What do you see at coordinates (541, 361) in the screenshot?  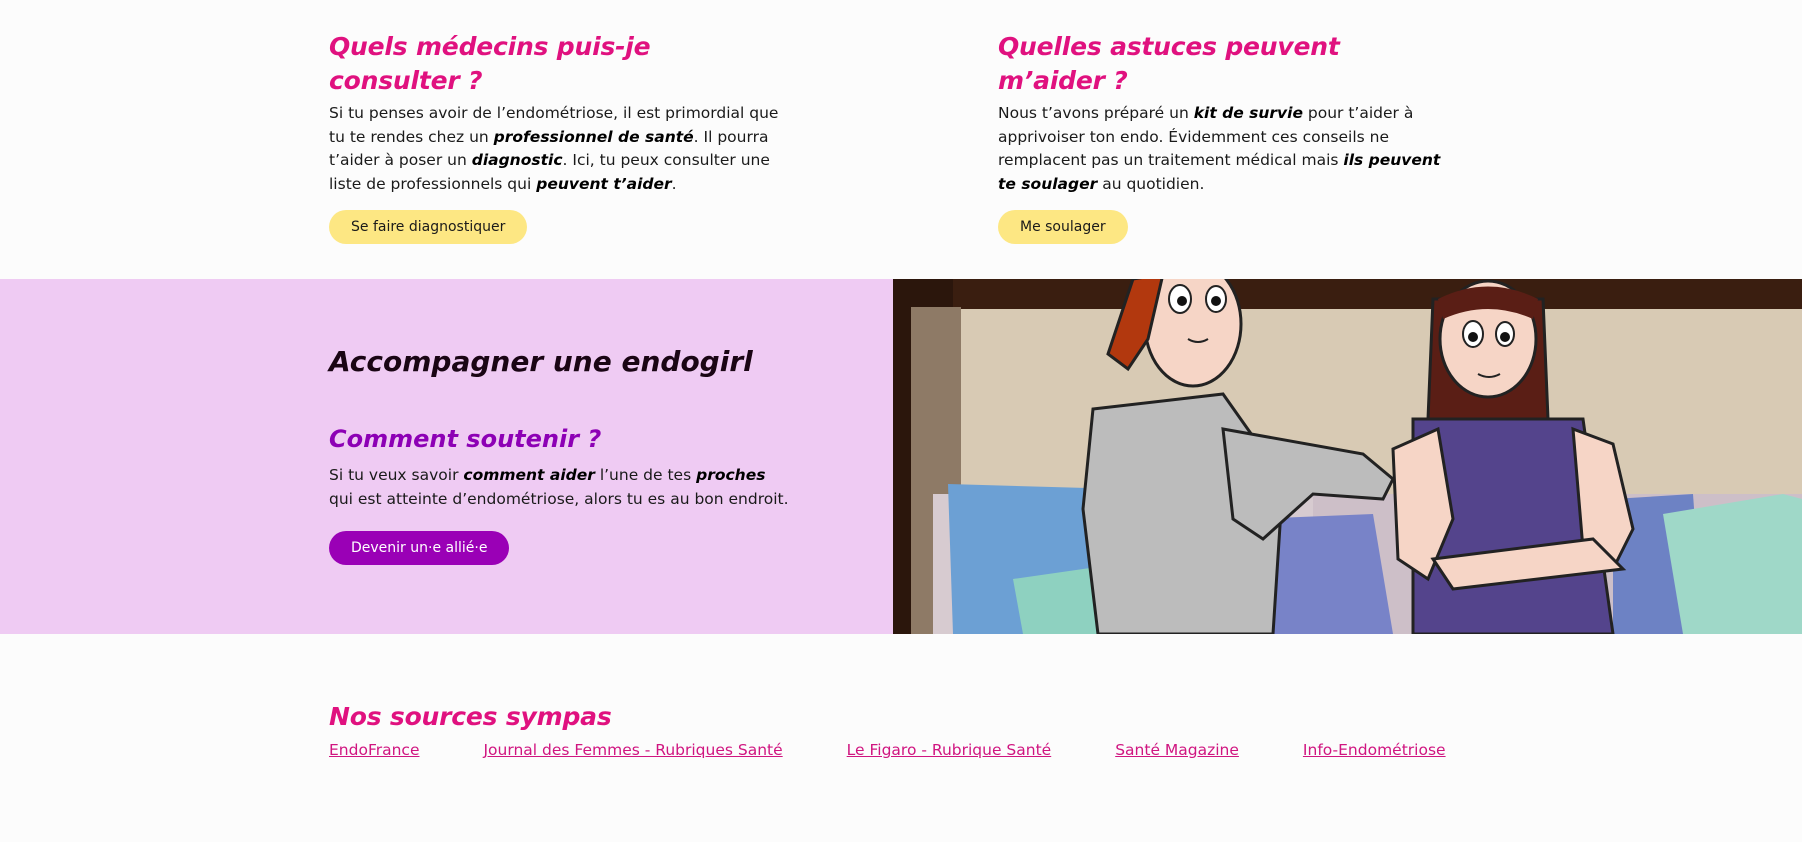 I see `support-title: Accompagner une endogirl` at bounding box center [541, 361].